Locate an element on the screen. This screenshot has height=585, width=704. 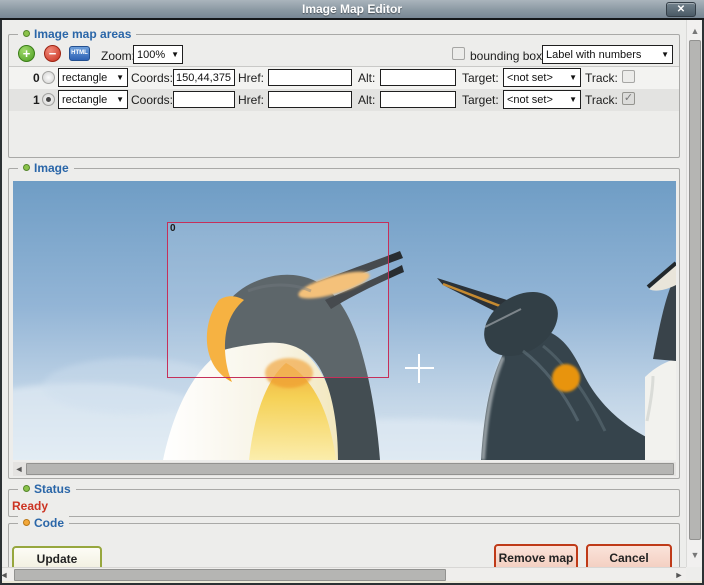
orange-bullet-icon is located at coordinates (26, 522).